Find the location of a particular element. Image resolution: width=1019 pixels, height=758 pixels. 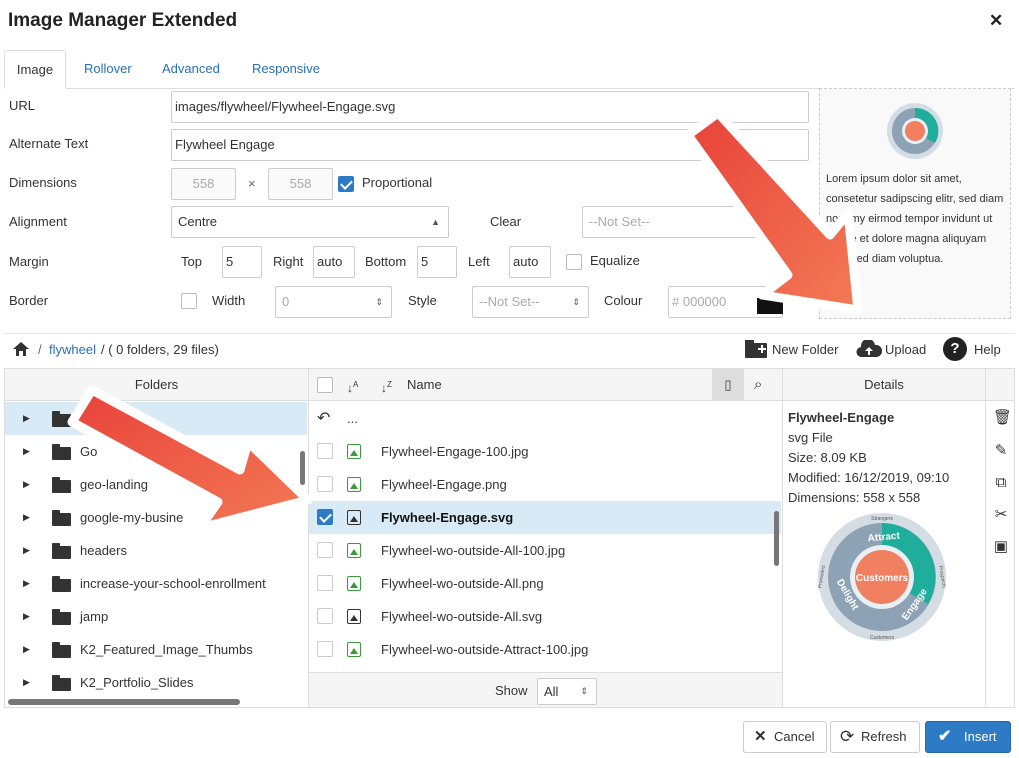

new-folder-icon is located at coordinates (756, 349).